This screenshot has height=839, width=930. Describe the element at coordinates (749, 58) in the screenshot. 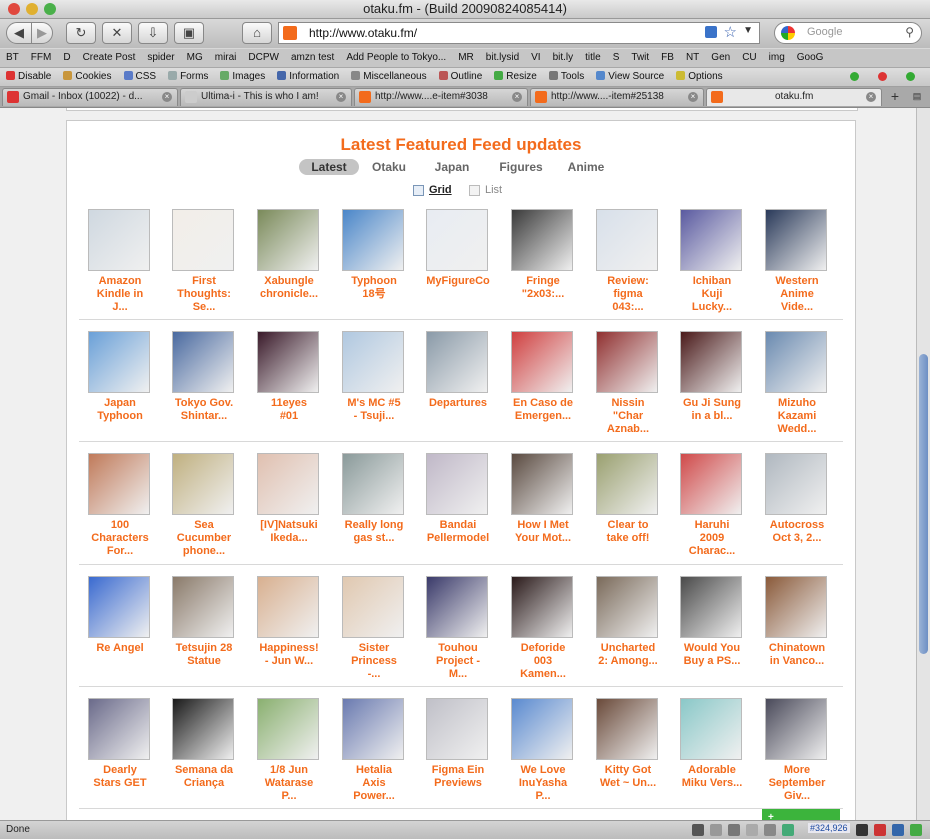

I see `bookmark-item: CU` at that location.